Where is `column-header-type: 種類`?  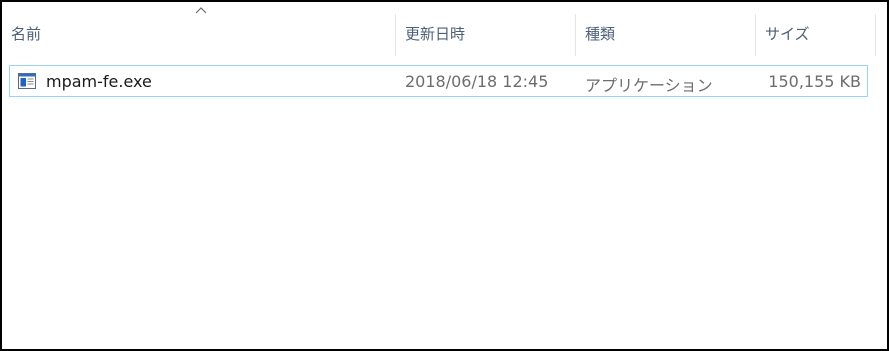
column-header-type: 種類 is located at coordinates (666, 35).